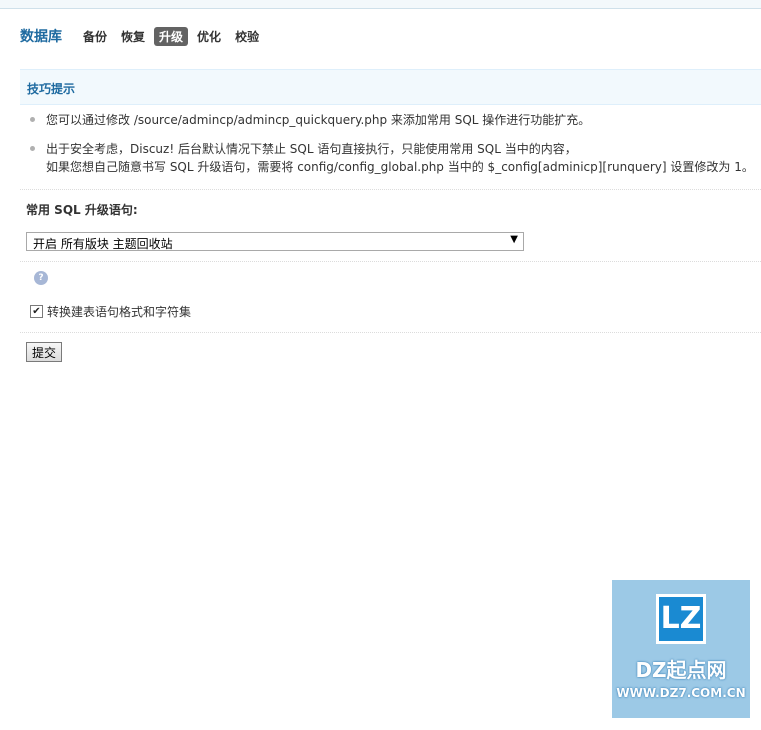  What do you see at coordinates (95, 36) in the screenshot?
I see `tab-backup: 备份` at bounding box center [95, 36].